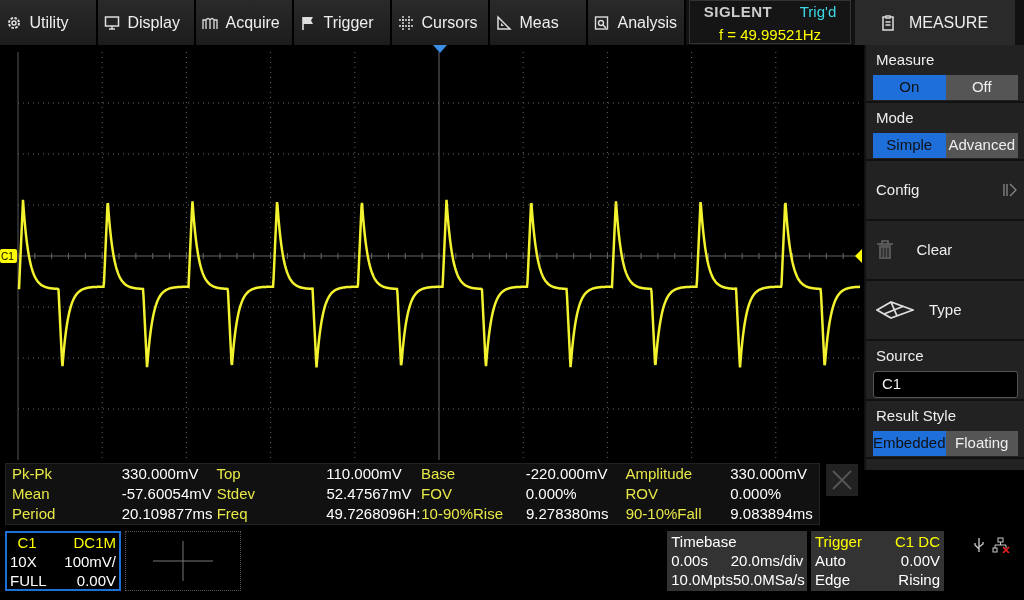  What do you see at coordinates (767, 560) in the screenshot?
I see `timebase-scale: 20.0ms/div` at bounding box center [767, 560].